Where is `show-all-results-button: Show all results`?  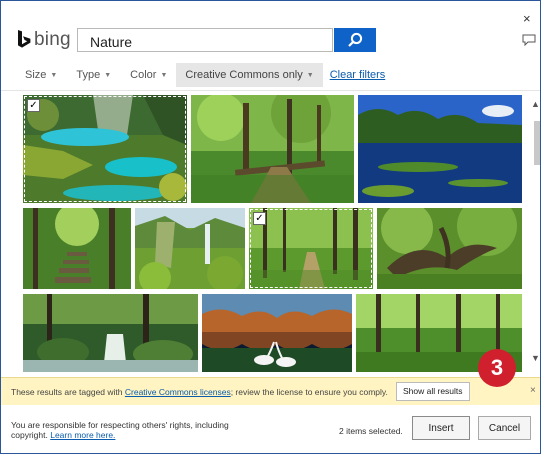 show-all-results-button: Show all results is located at coordinates (433, 391).